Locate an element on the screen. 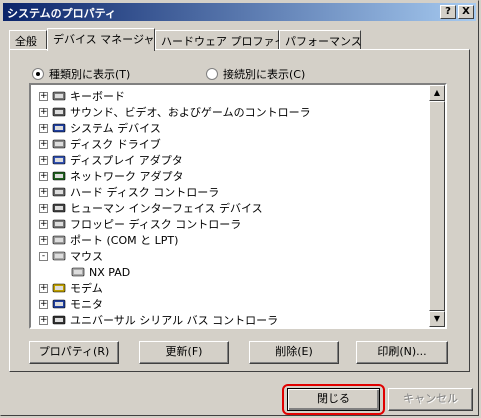 Image resolution: width=481 pixels, height=418 pixels. tree-item: NX PAD is located at coordinates (100, 272).